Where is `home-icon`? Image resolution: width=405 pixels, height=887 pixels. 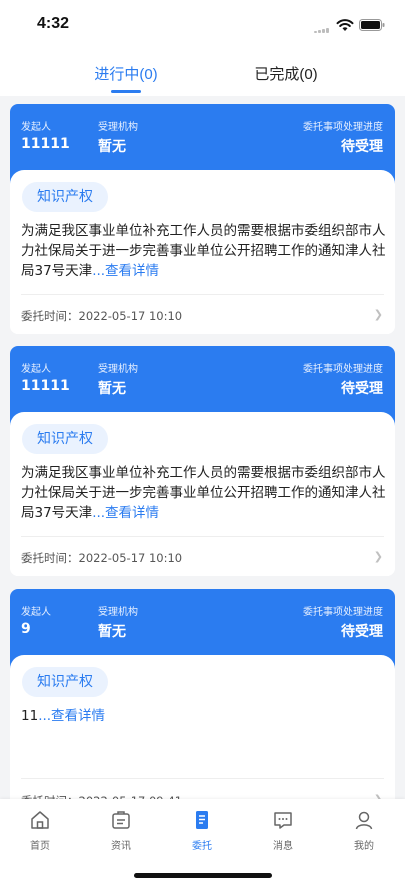 home-icon is located at coordinates (40, 820).